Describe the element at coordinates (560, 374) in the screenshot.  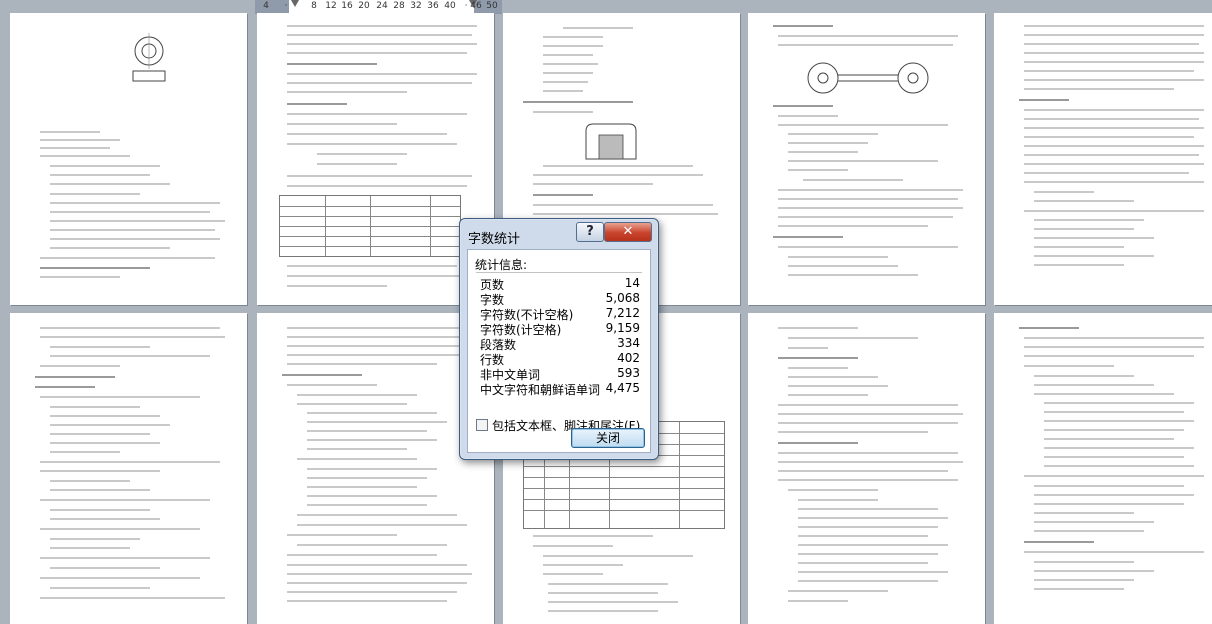
I see `stat-row-non-chinese-words: 非中文单词 593` at that location.